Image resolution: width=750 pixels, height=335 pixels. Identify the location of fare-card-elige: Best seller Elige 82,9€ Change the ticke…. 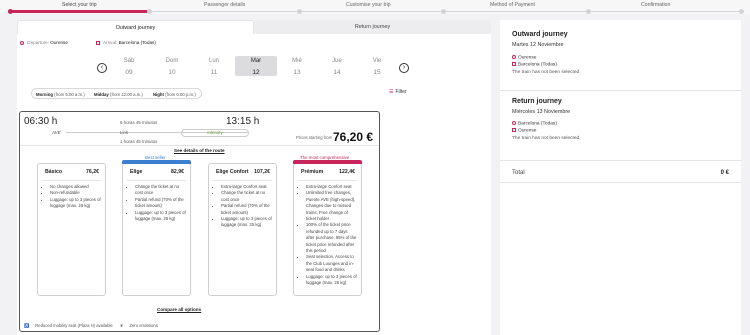
(156, 225).